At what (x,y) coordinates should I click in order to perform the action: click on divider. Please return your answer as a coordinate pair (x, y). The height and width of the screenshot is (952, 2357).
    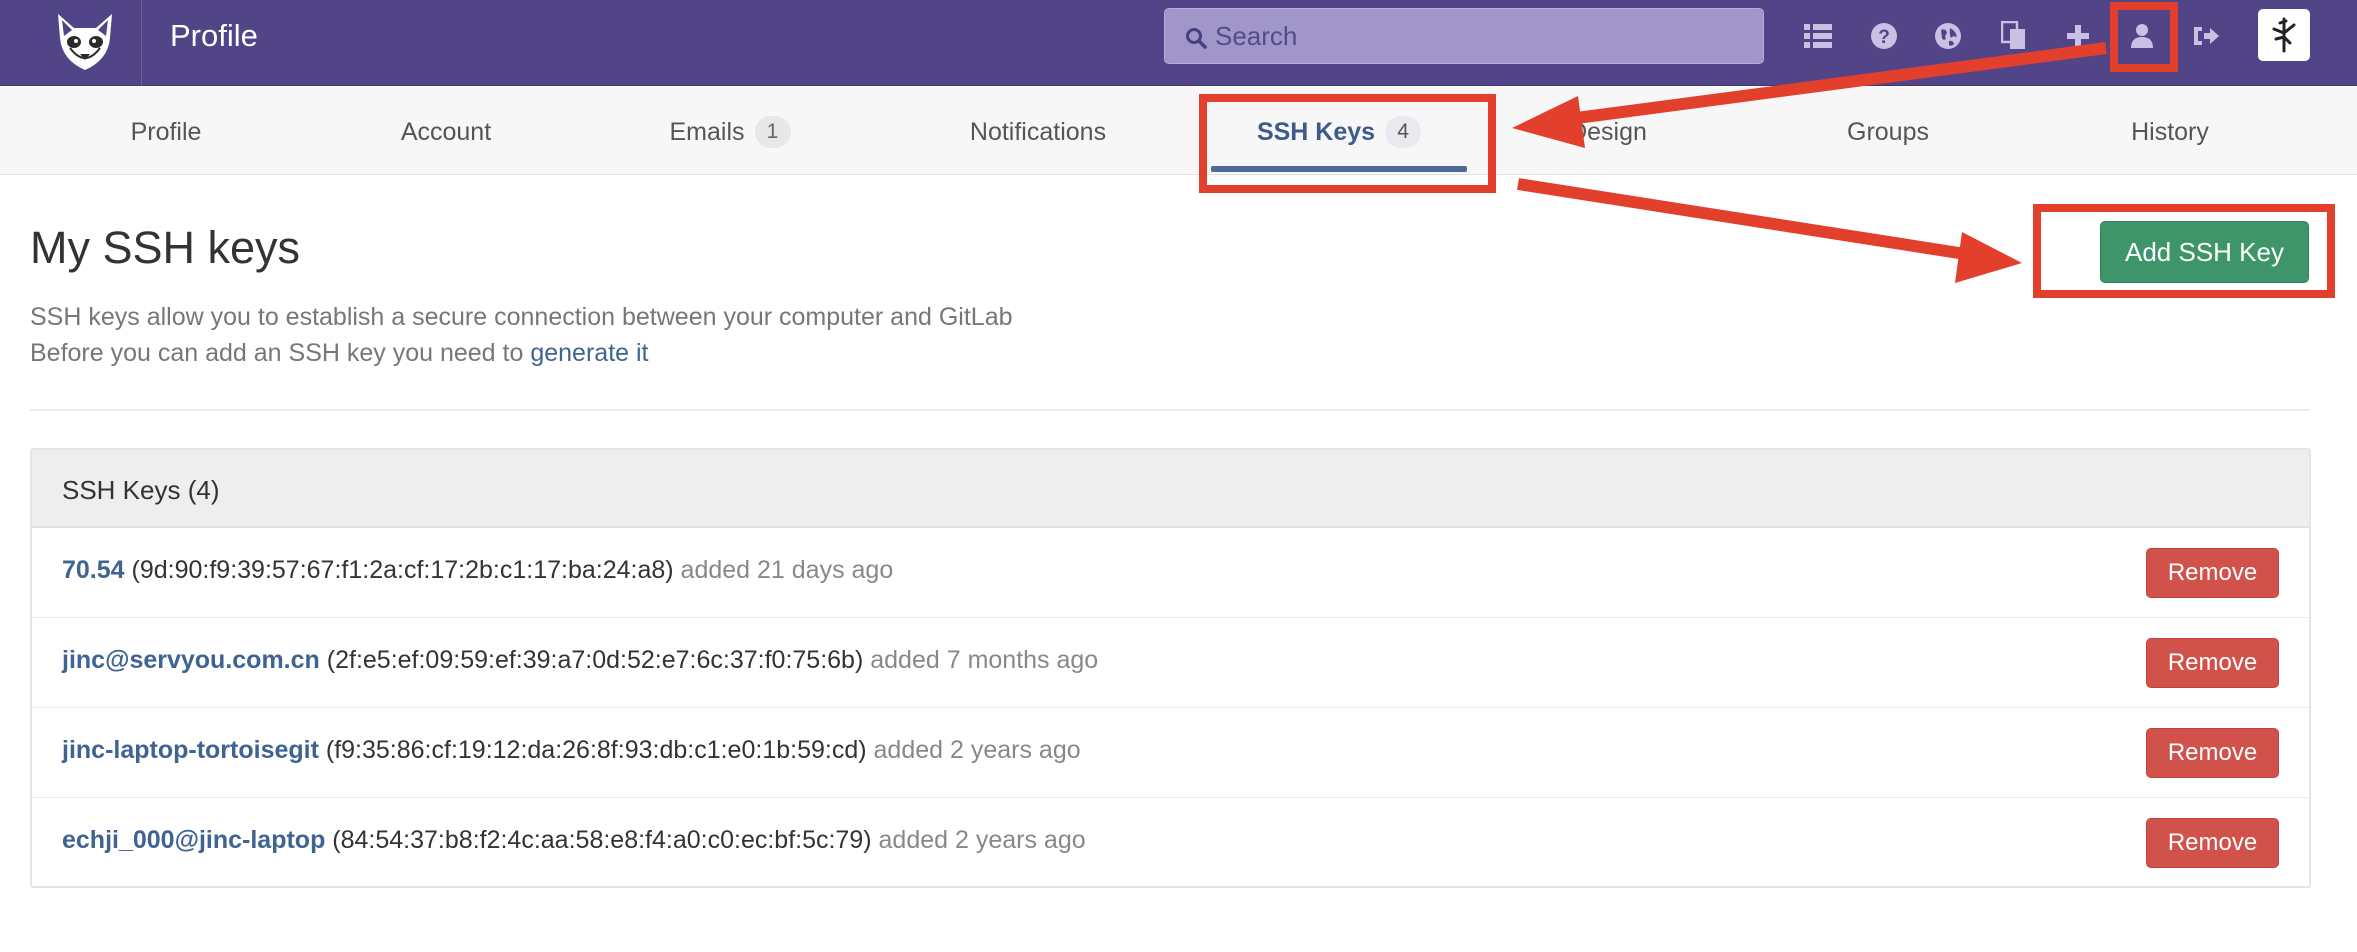
    Looking at the image, I should click on (1170, 410).